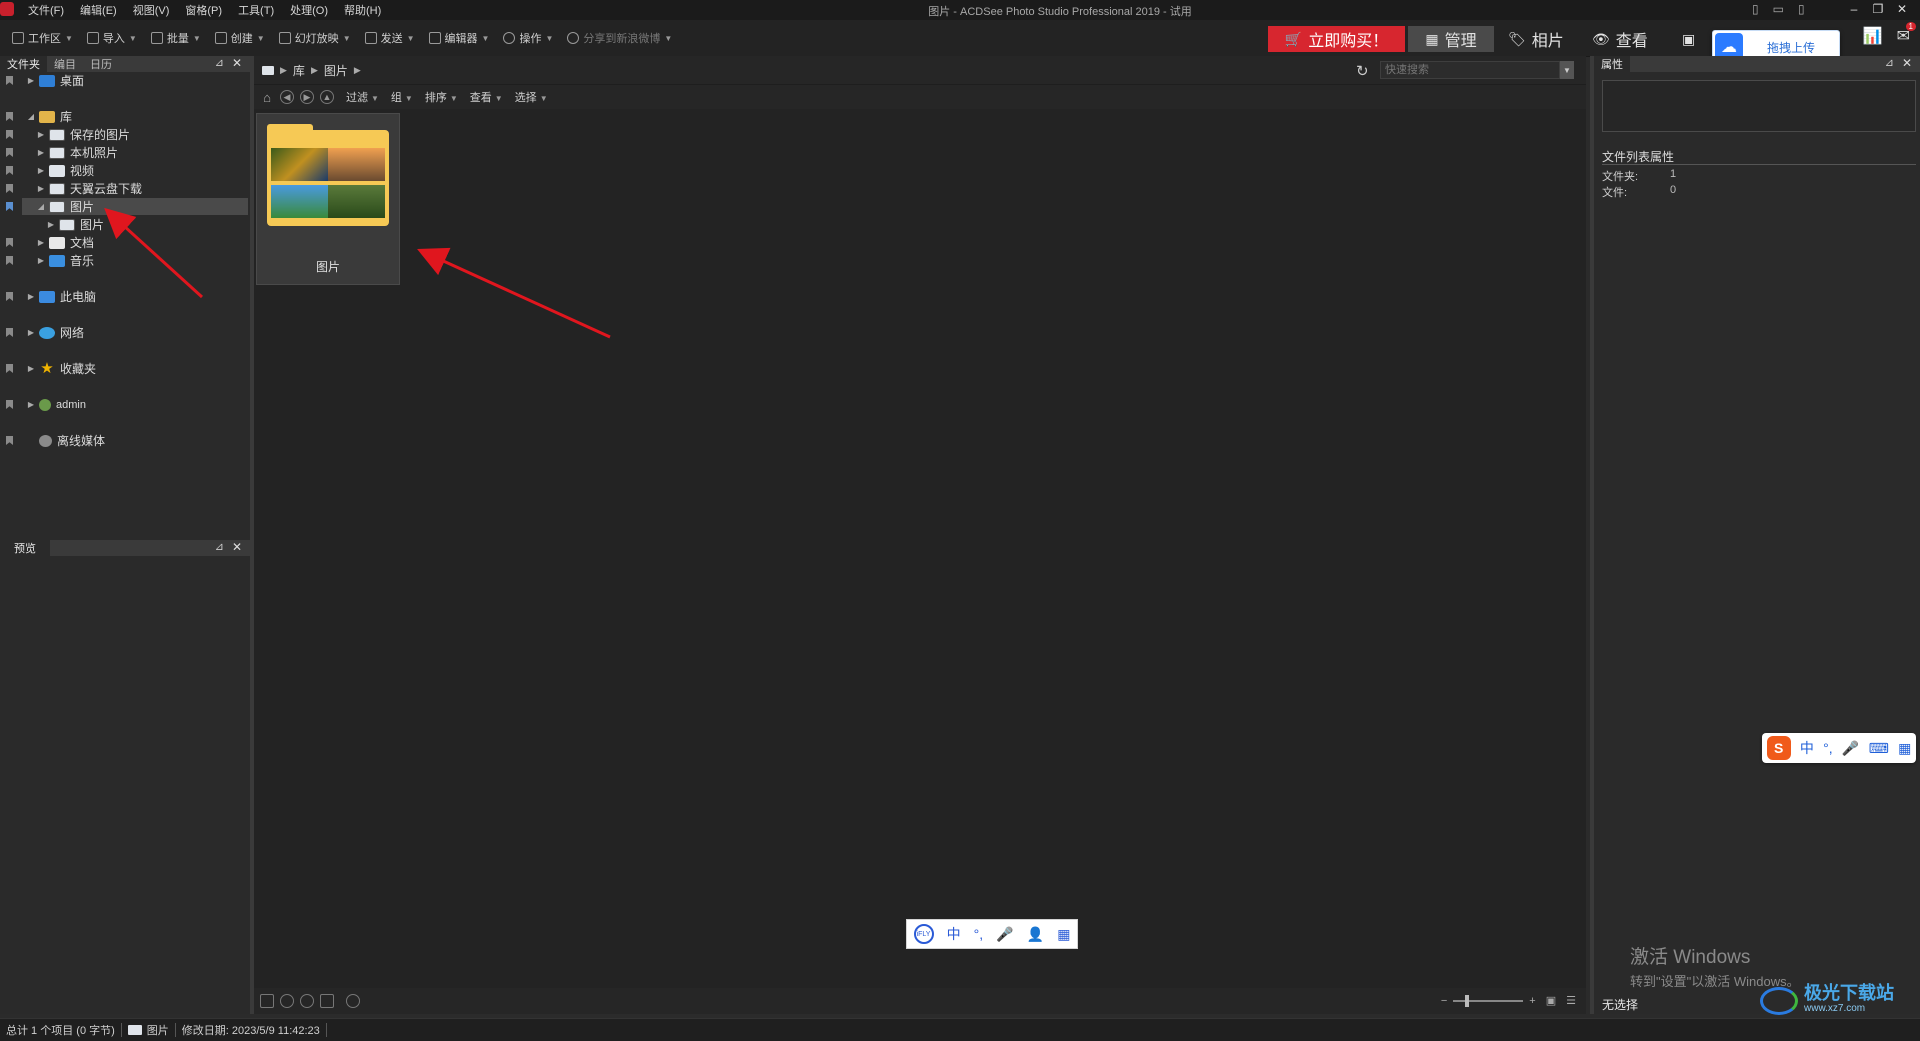 Image resolution: width=1920 pixels, height=1041 pixels. I want to click on buy-now-button: 🛒 立即购买！, so click(1336, 39).